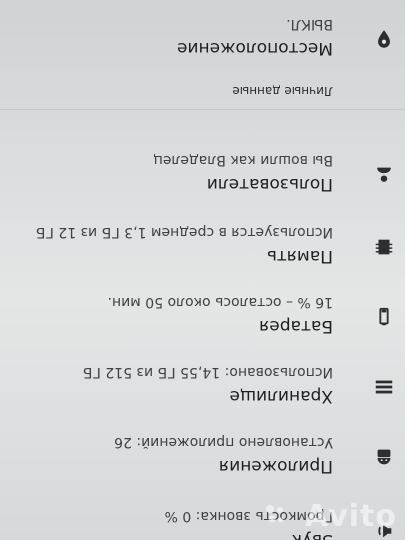 The width and height of the screenshot is (405, 540). What do you see at coordinates (220, 302) in the screenshot?
I see `settings-item-subtitle: 16 % – осталось около 50 мин.` at bounding box center [220, 302].